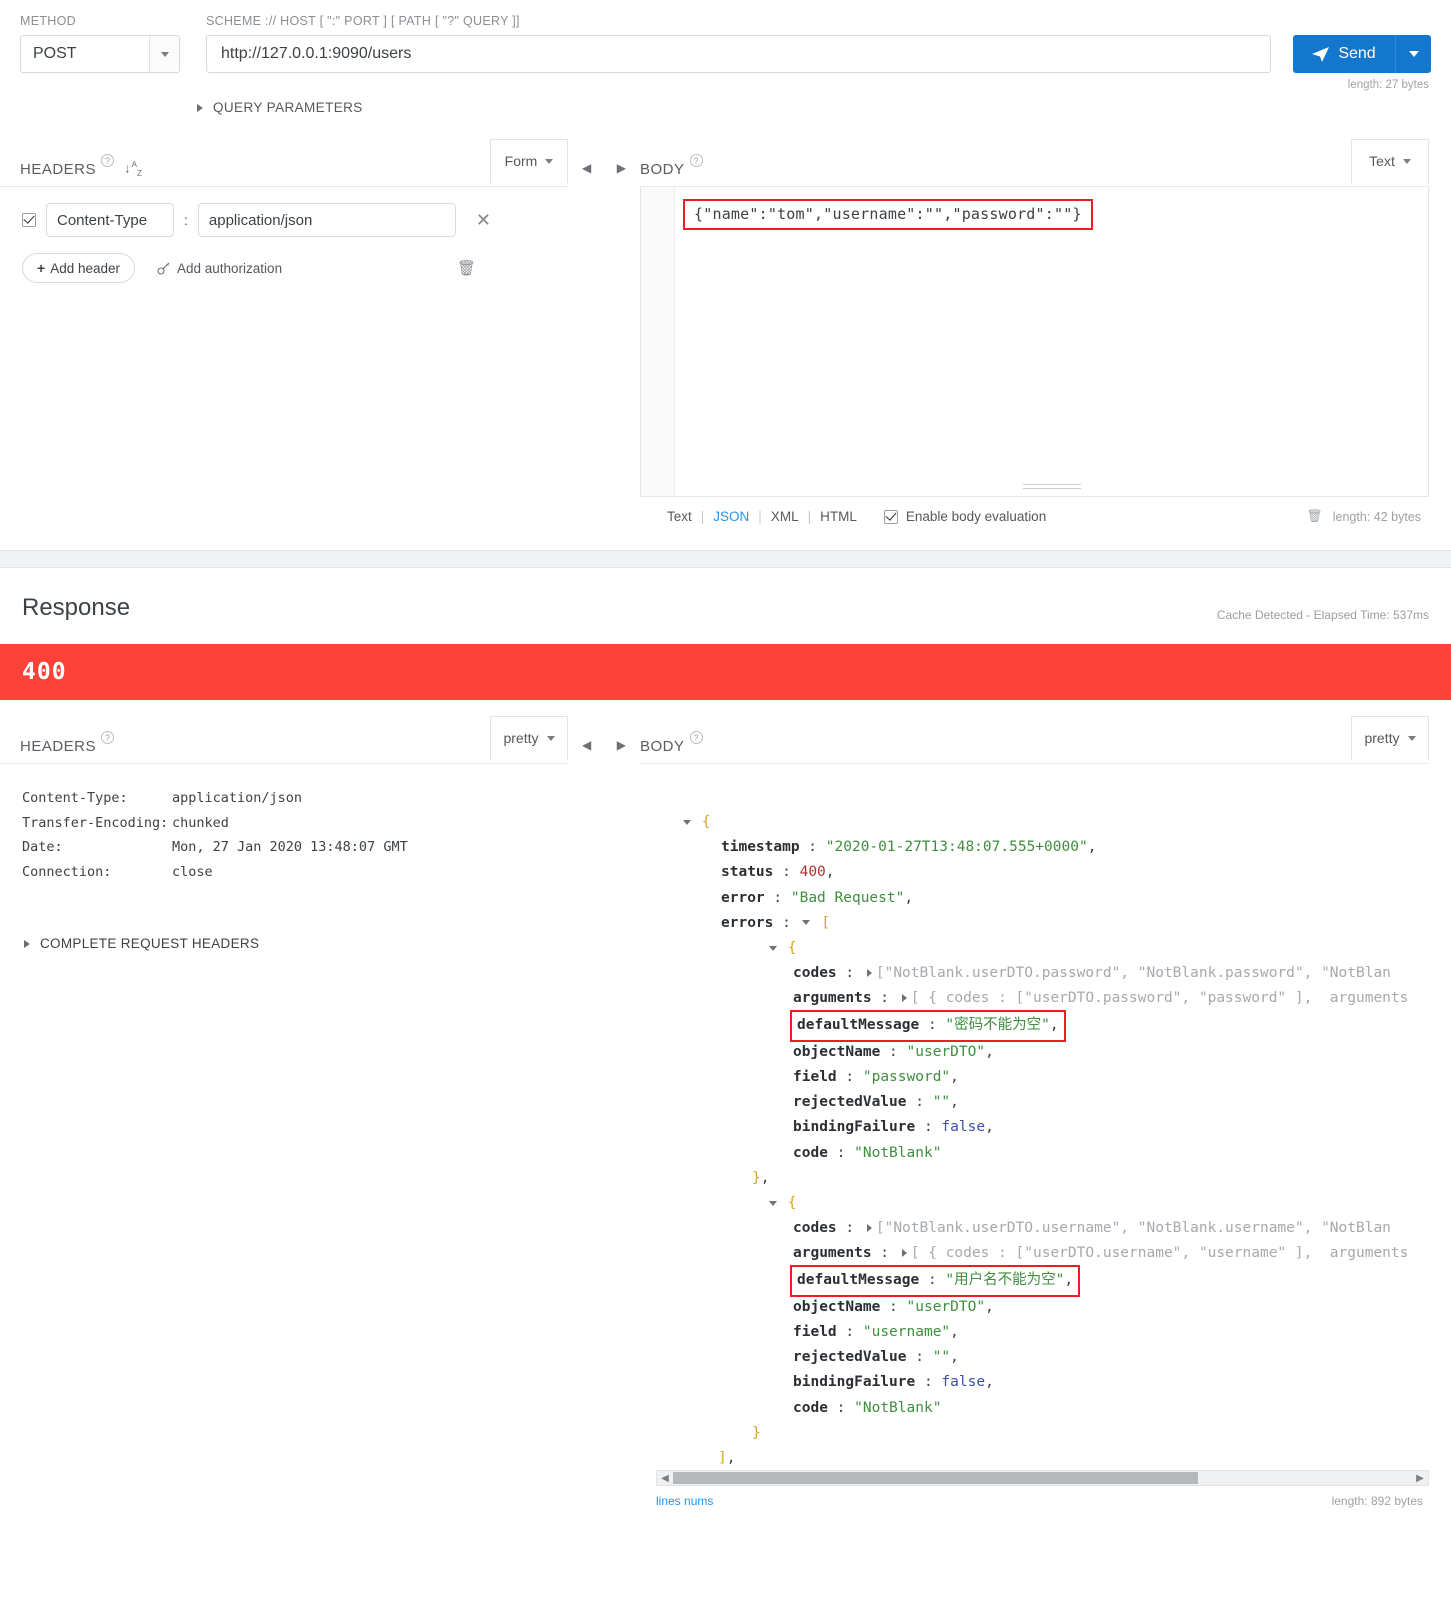  I want to click on request-panel-gutter: ◀ ▶, so click(604, 333).